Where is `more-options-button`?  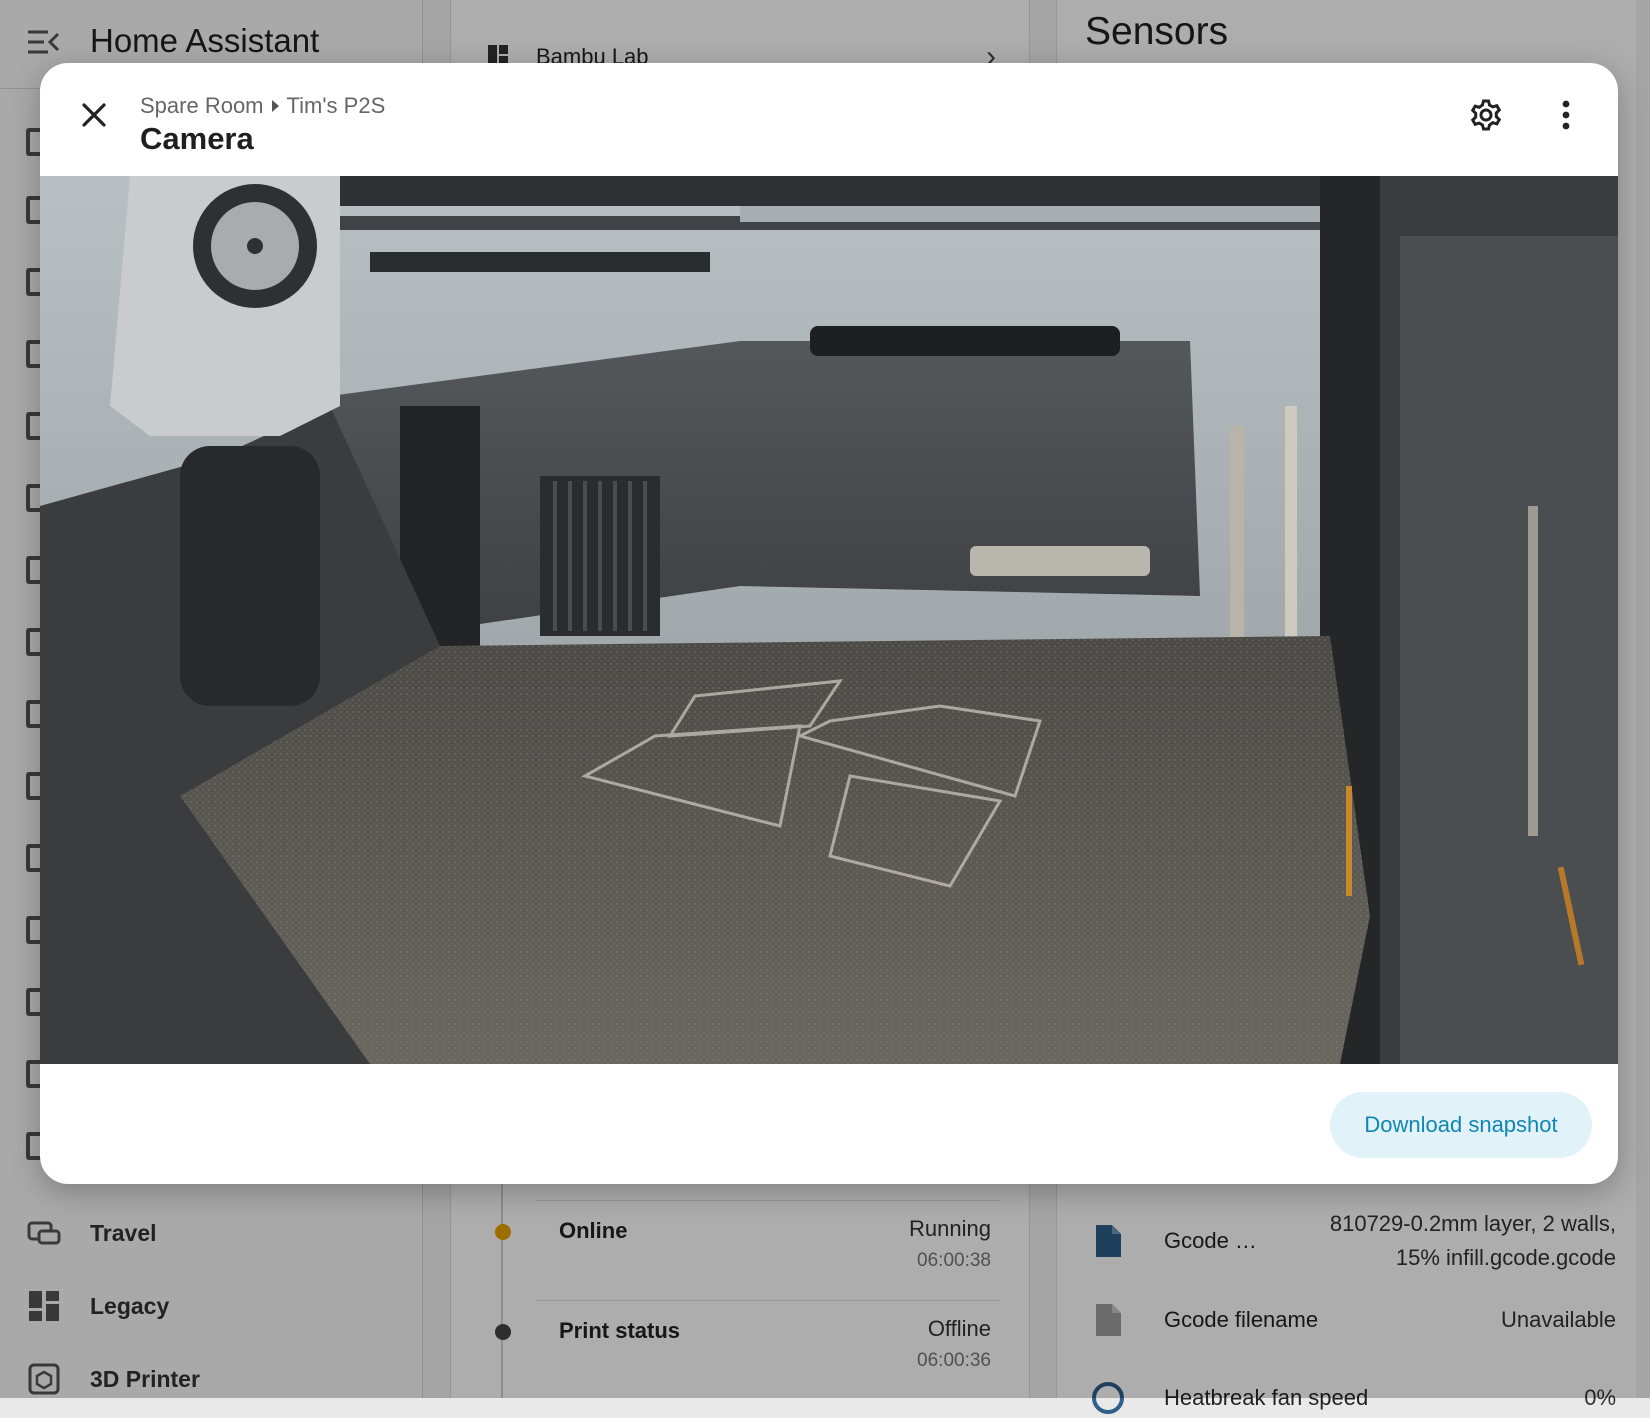 more-options-button is located at coordinates (1566, 117).